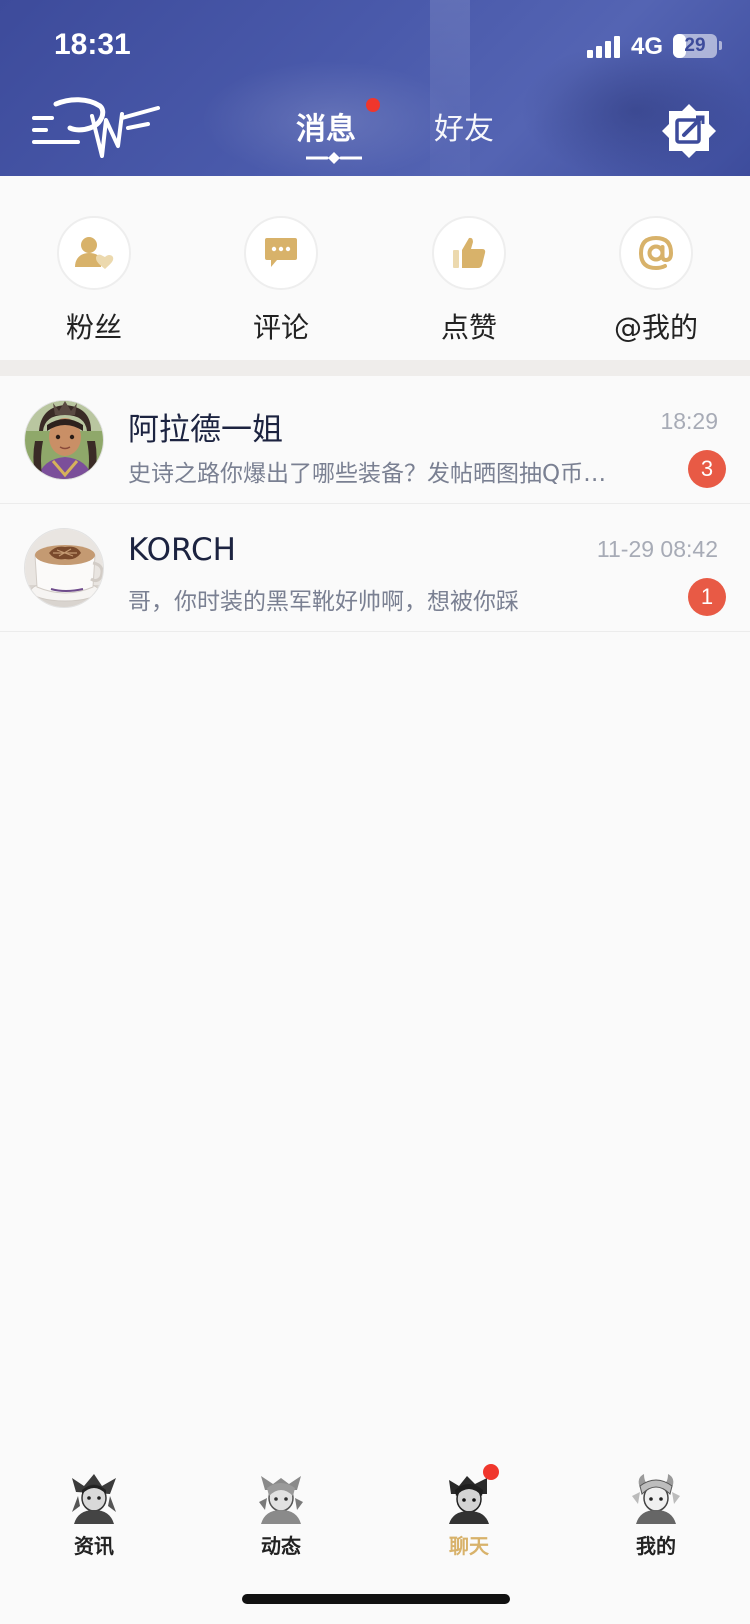 The height and width of the screenshot is (1624, 750). I want to click on network-type: 4G, so click(647, 46).